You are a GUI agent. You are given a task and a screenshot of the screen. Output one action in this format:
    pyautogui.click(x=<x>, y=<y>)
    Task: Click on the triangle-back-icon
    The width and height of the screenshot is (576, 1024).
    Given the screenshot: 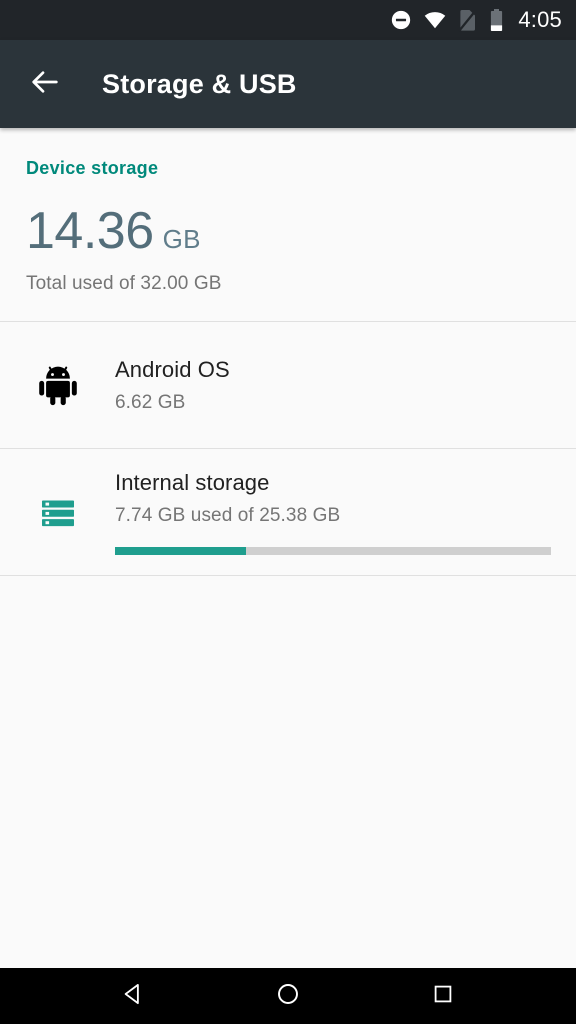 What is the action you would take?
    pyautogui.click(x=133, y=996)
    